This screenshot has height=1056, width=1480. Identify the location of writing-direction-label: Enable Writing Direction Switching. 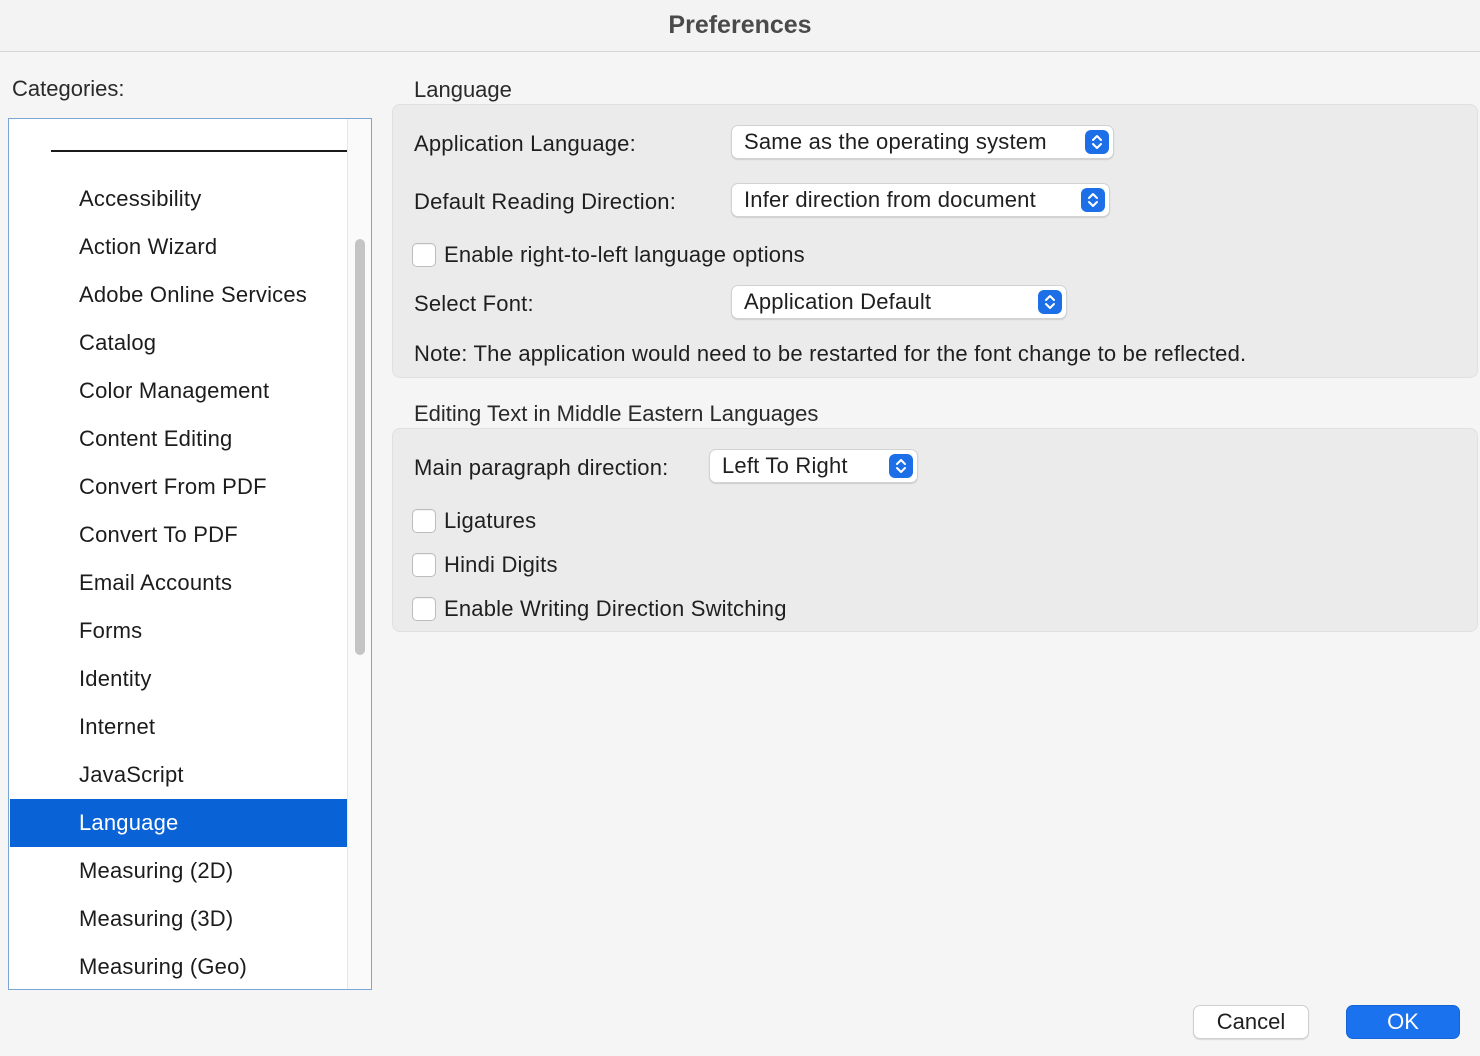
(615, 608).